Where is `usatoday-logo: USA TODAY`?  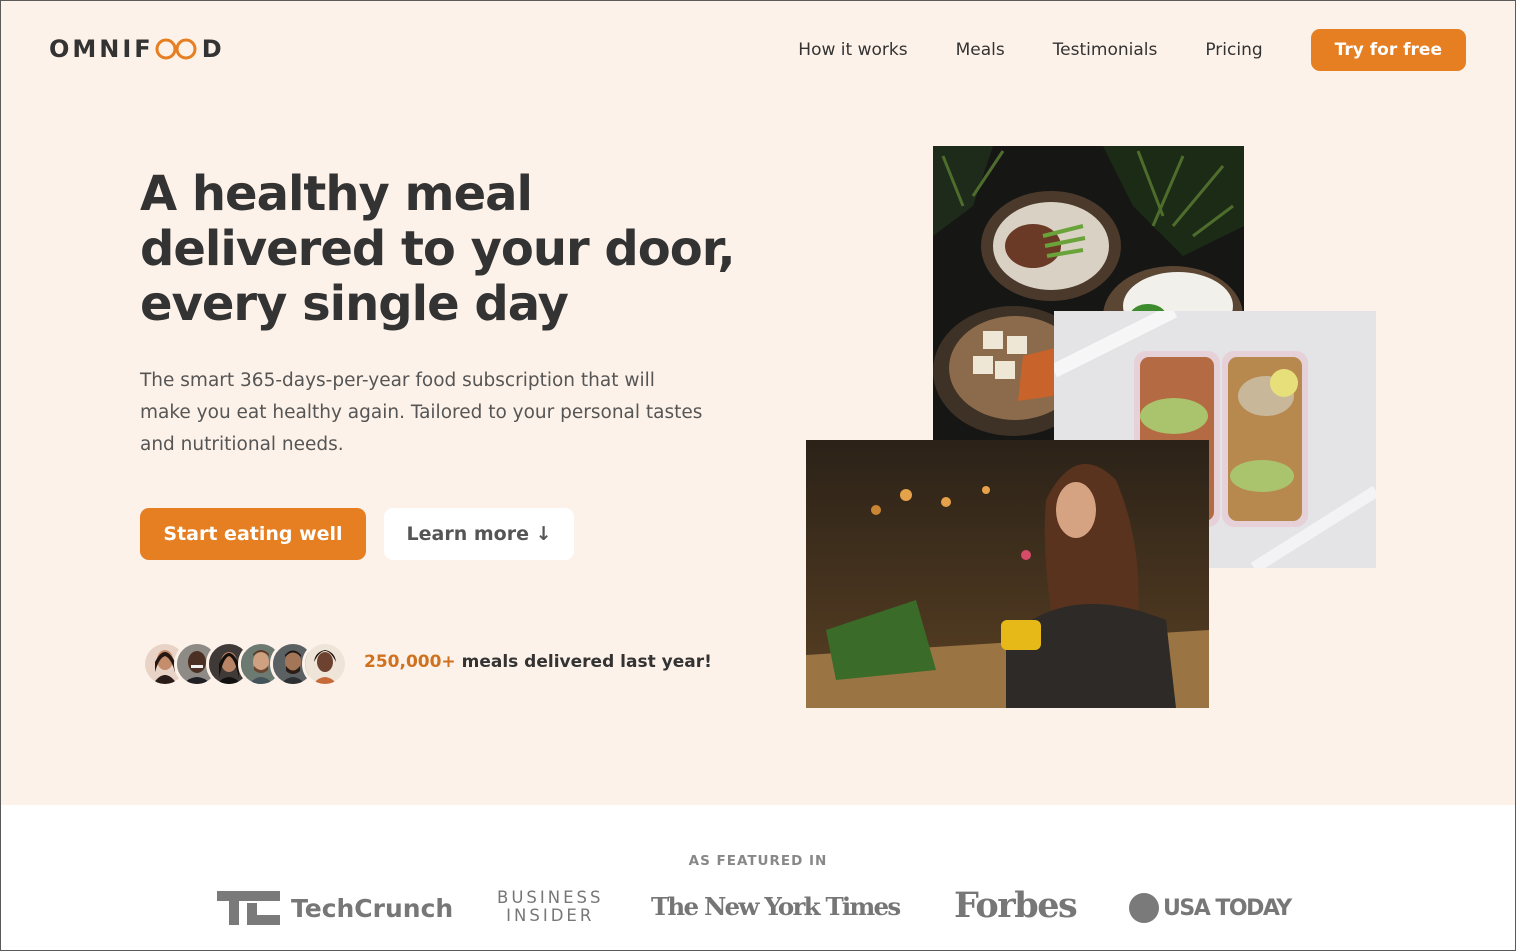
usatoday-logo: USA TODAY is located at coordinates (1210, 908).